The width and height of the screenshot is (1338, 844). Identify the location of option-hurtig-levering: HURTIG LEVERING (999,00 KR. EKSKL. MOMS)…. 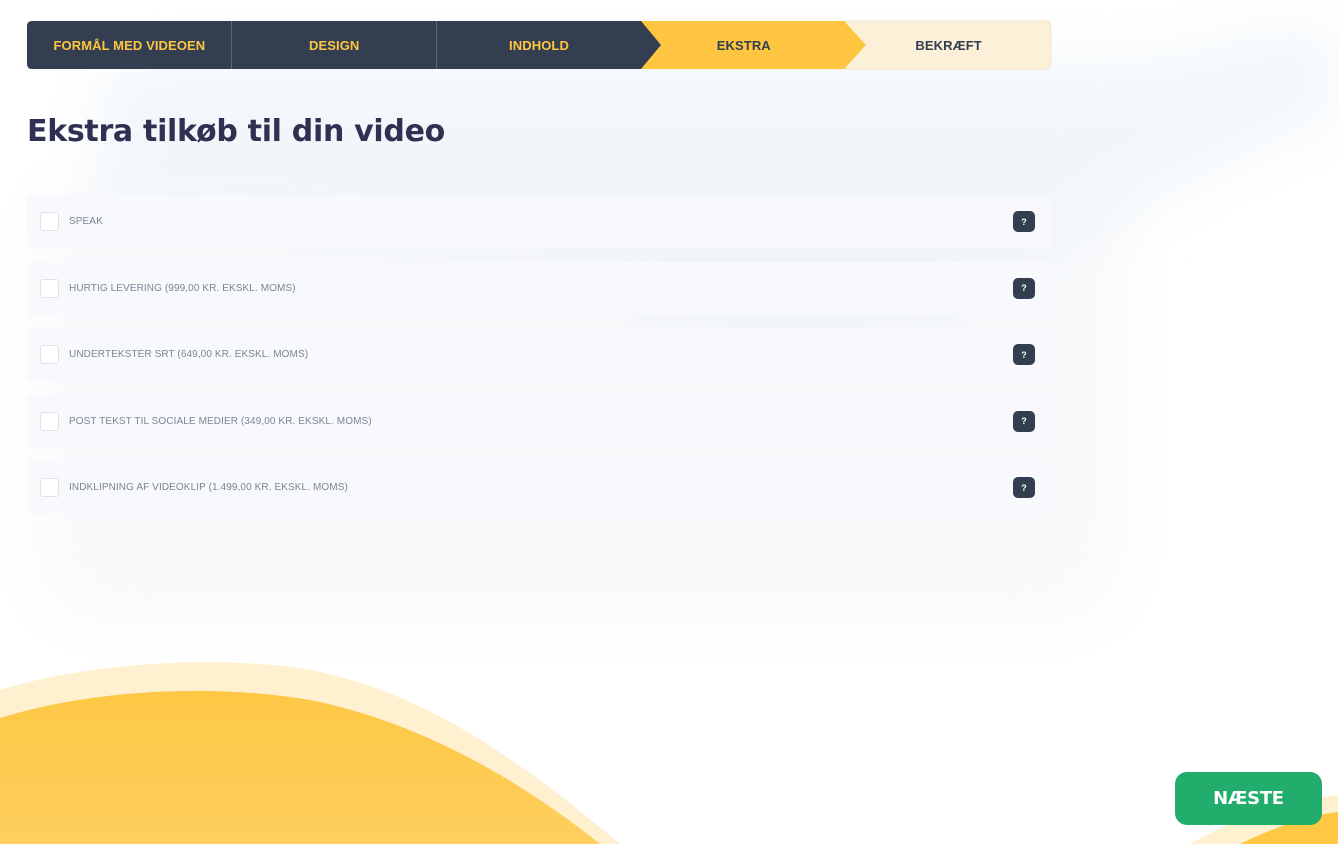
(539, 288).